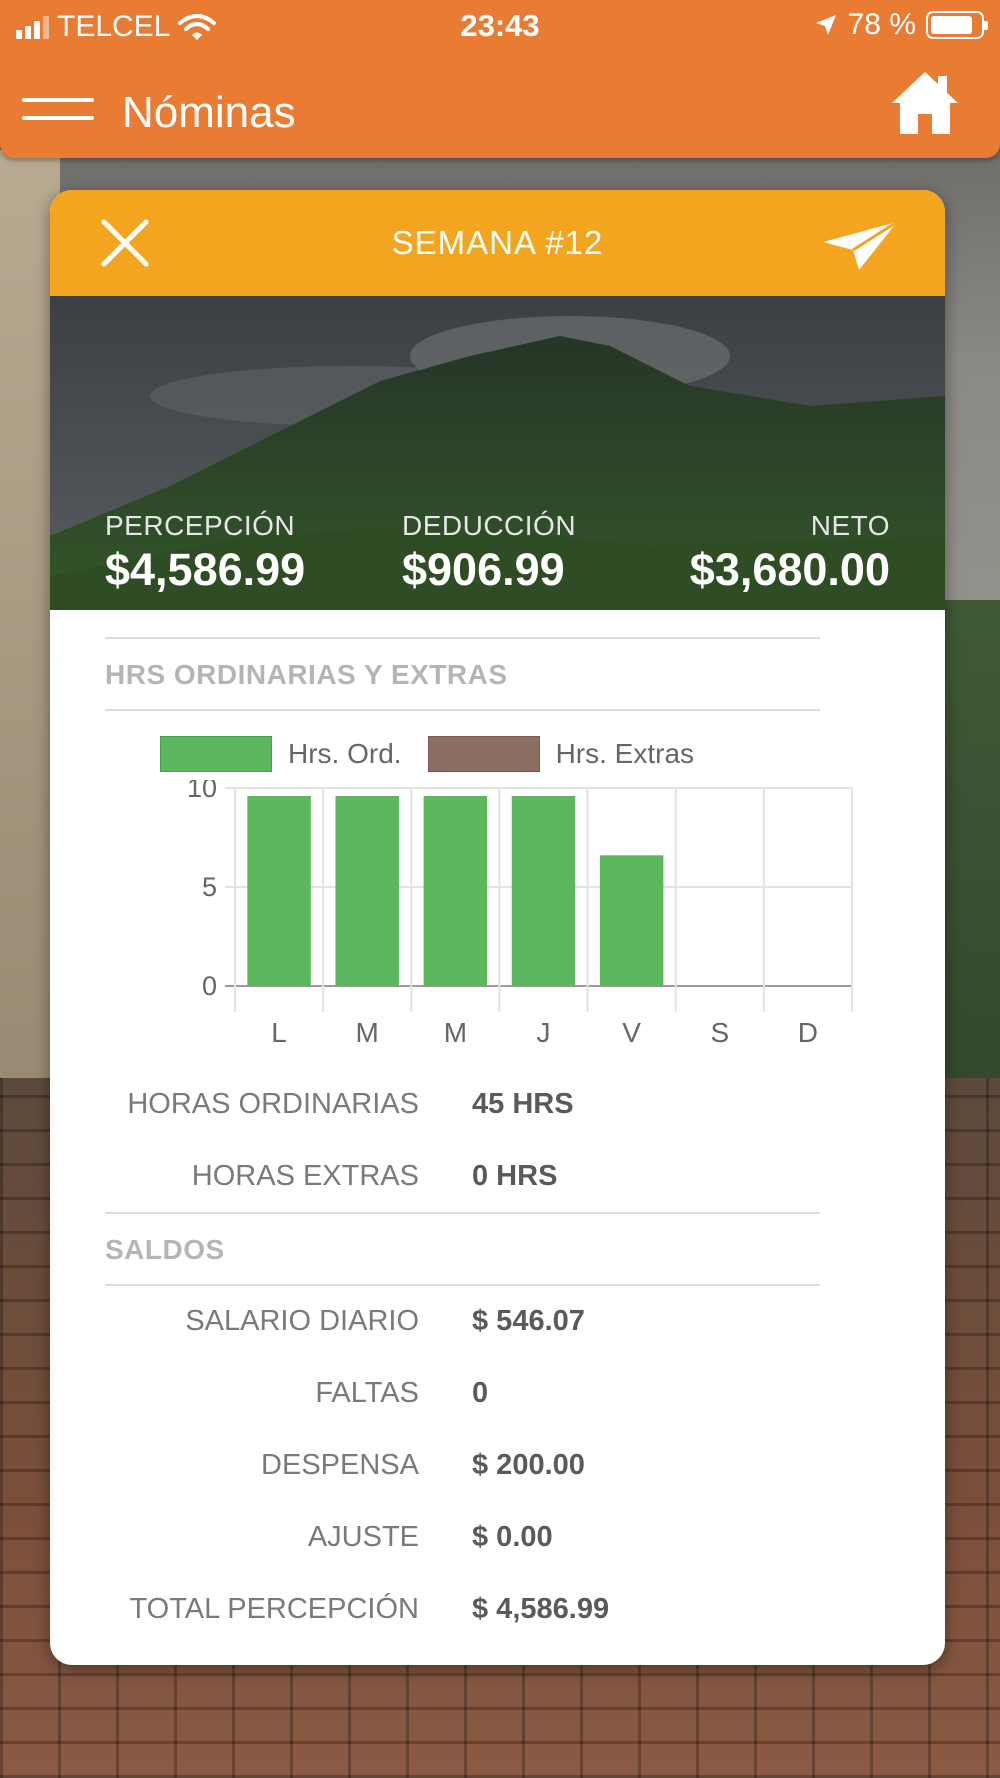 The height and width of the screenshot is (1778, 1000). What do you see at coordinates (515, 1176) in the screenshot?
I see `row-value: 0 HRS` at bounding box center [515, 1176].